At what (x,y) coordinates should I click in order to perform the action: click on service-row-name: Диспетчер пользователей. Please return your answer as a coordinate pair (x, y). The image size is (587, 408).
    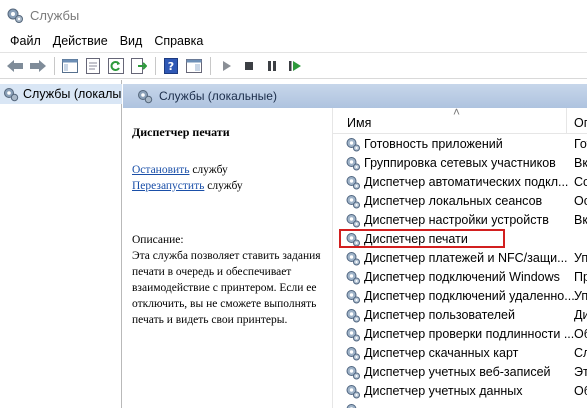
    Looking at the image, I should click on (439, 314).